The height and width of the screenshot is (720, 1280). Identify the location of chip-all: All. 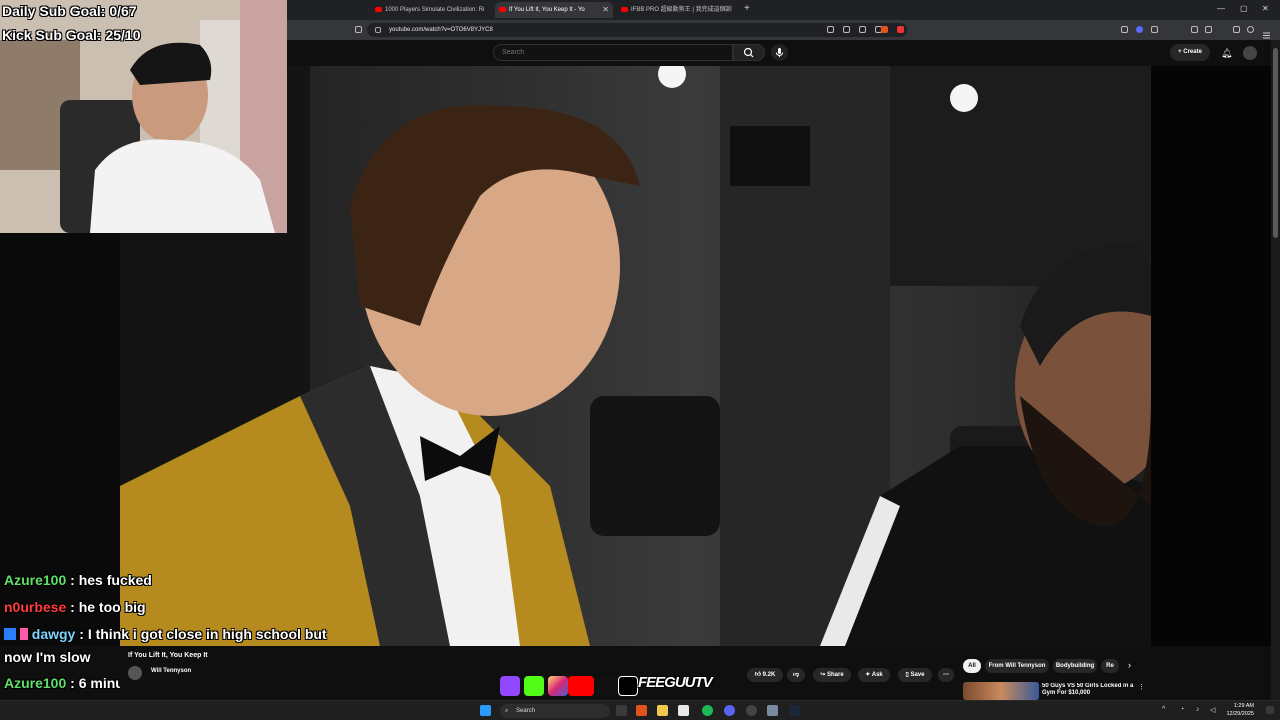
(972, 666).